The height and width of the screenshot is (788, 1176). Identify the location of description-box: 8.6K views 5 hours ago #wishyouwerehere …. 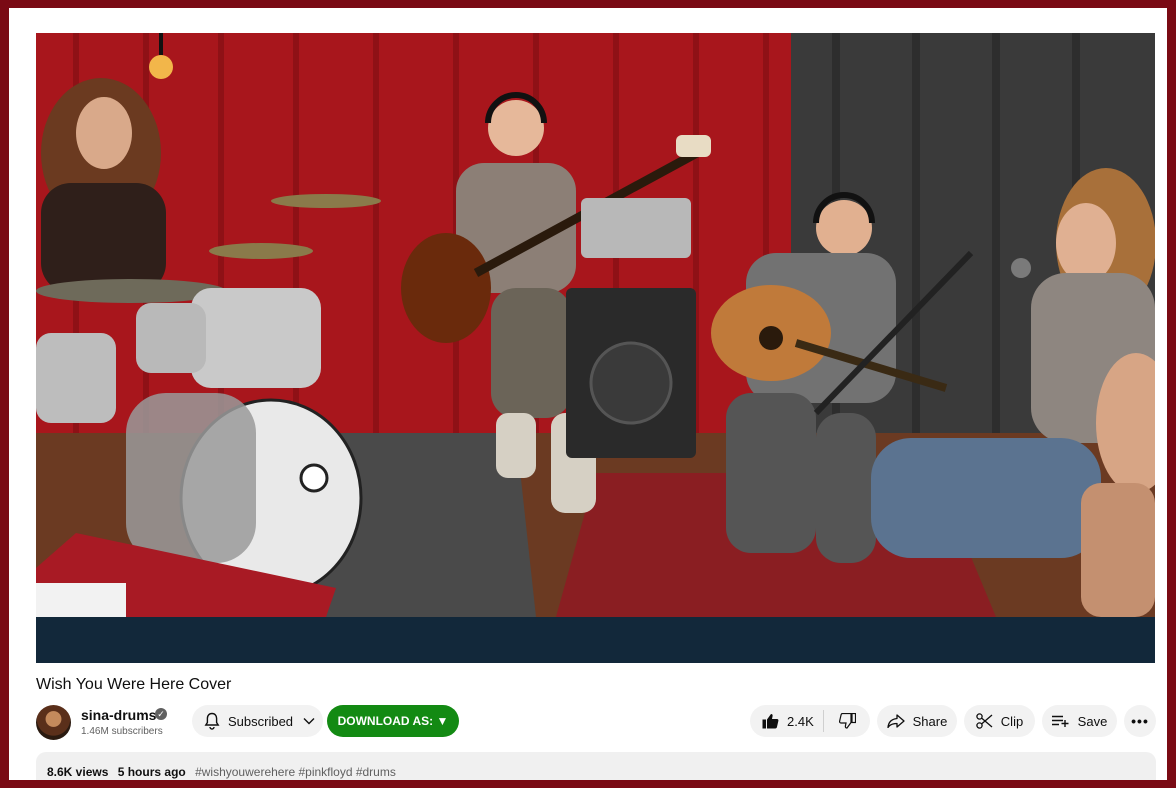
(596, 766).